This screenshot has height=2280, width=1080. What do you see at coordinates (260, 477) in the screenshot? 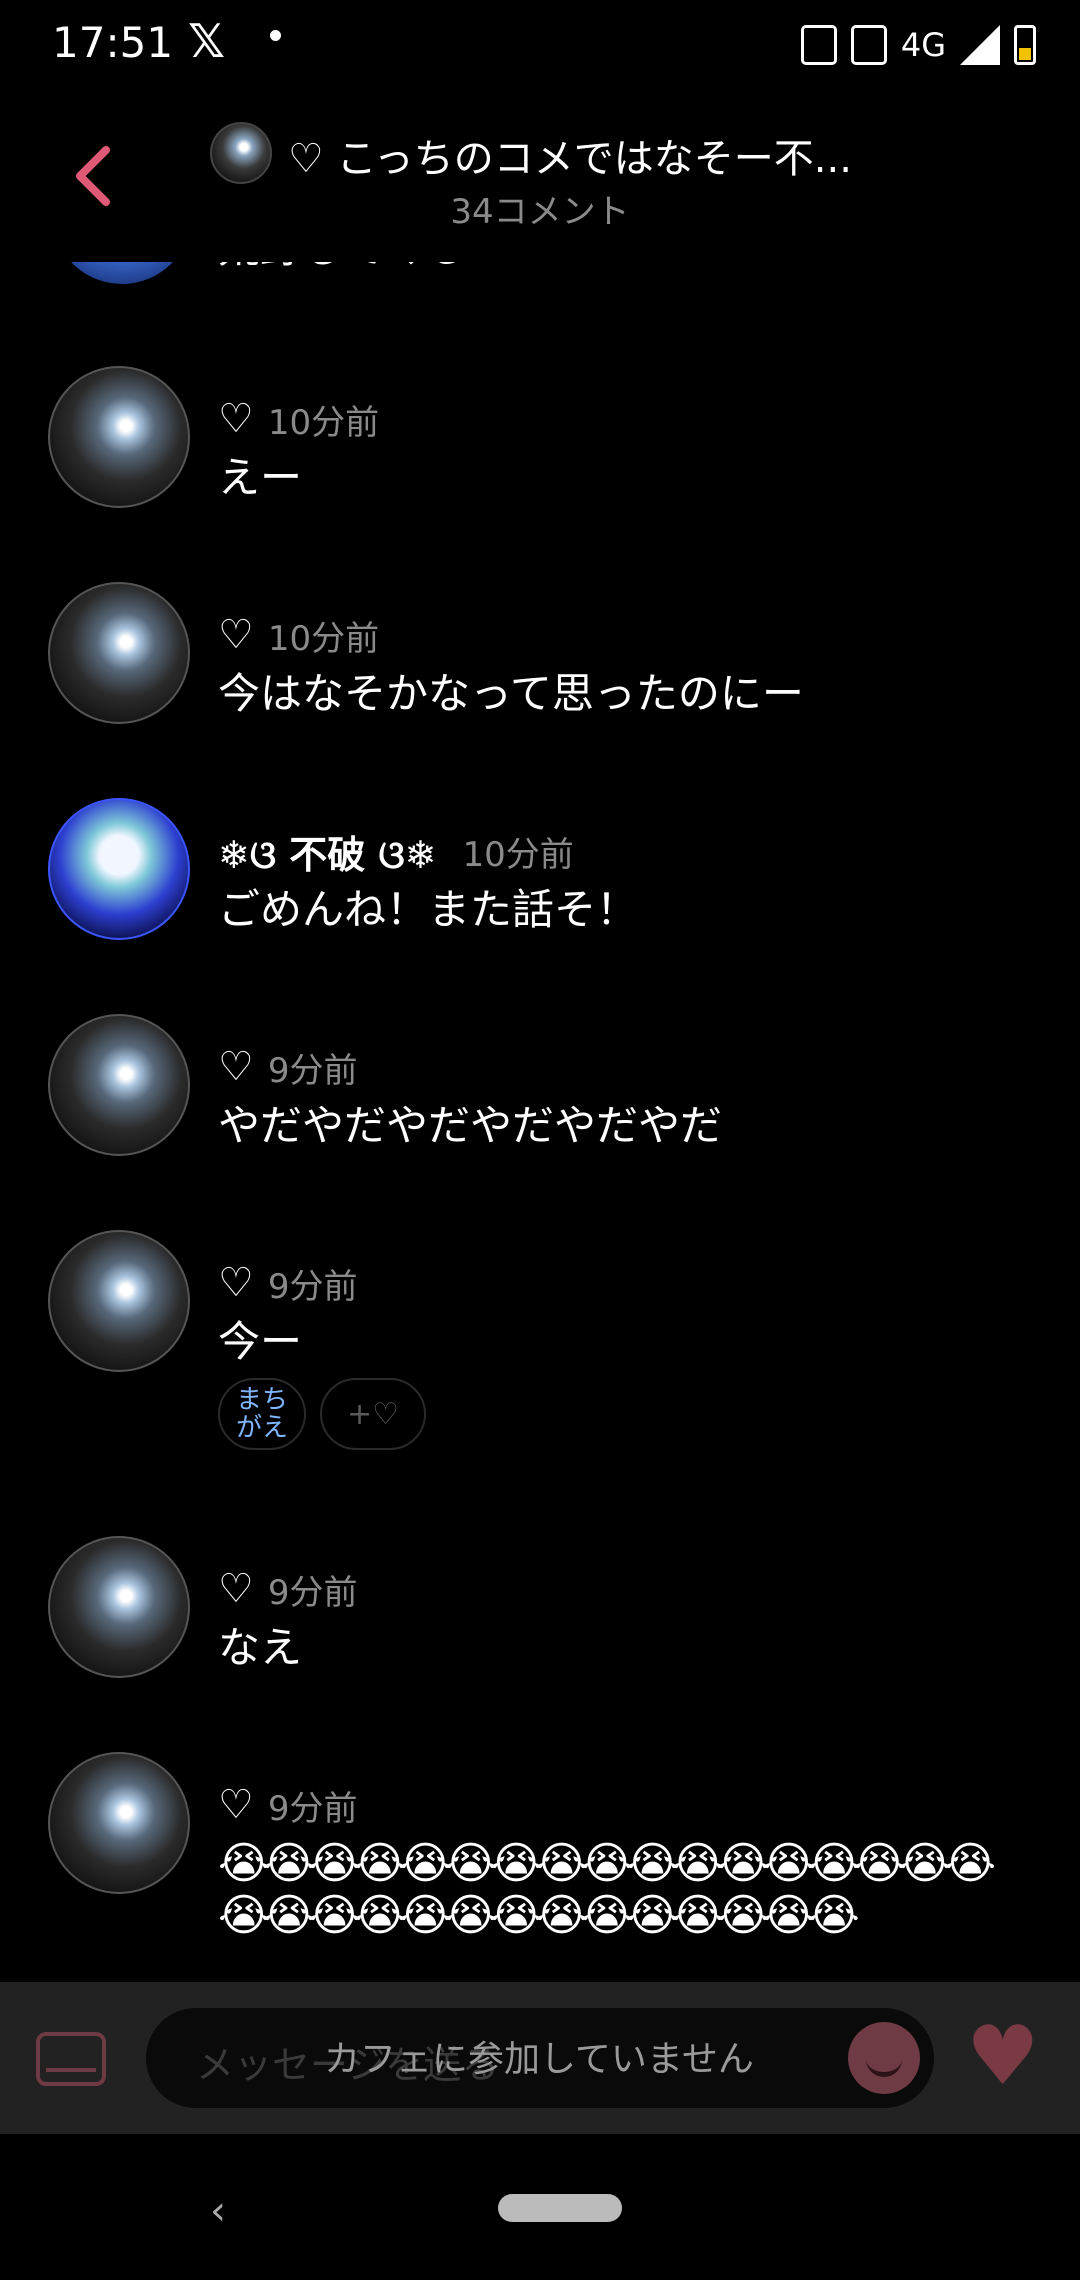
I see `comment-text: えー` at bounding box center [260, 477].